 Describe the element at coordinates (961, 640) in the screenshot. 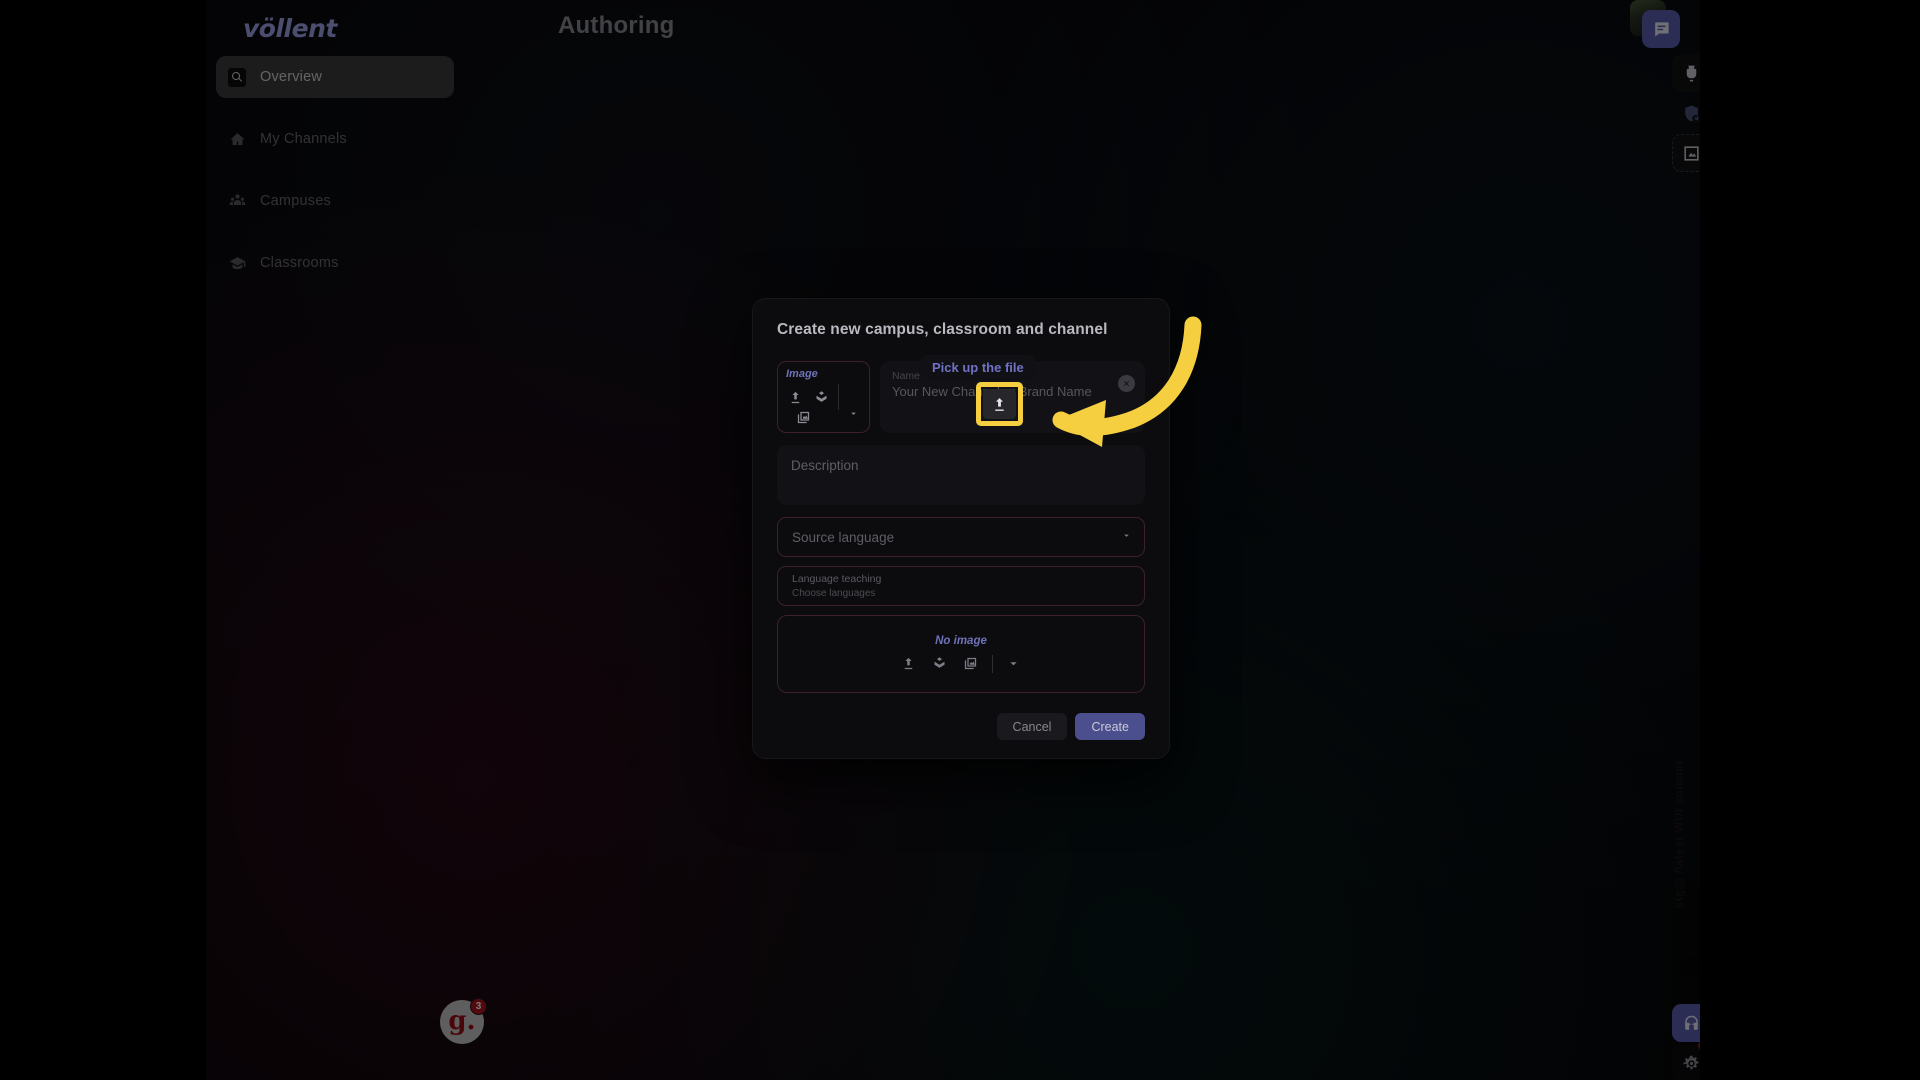

I see `image-status-label: No image` at that location.